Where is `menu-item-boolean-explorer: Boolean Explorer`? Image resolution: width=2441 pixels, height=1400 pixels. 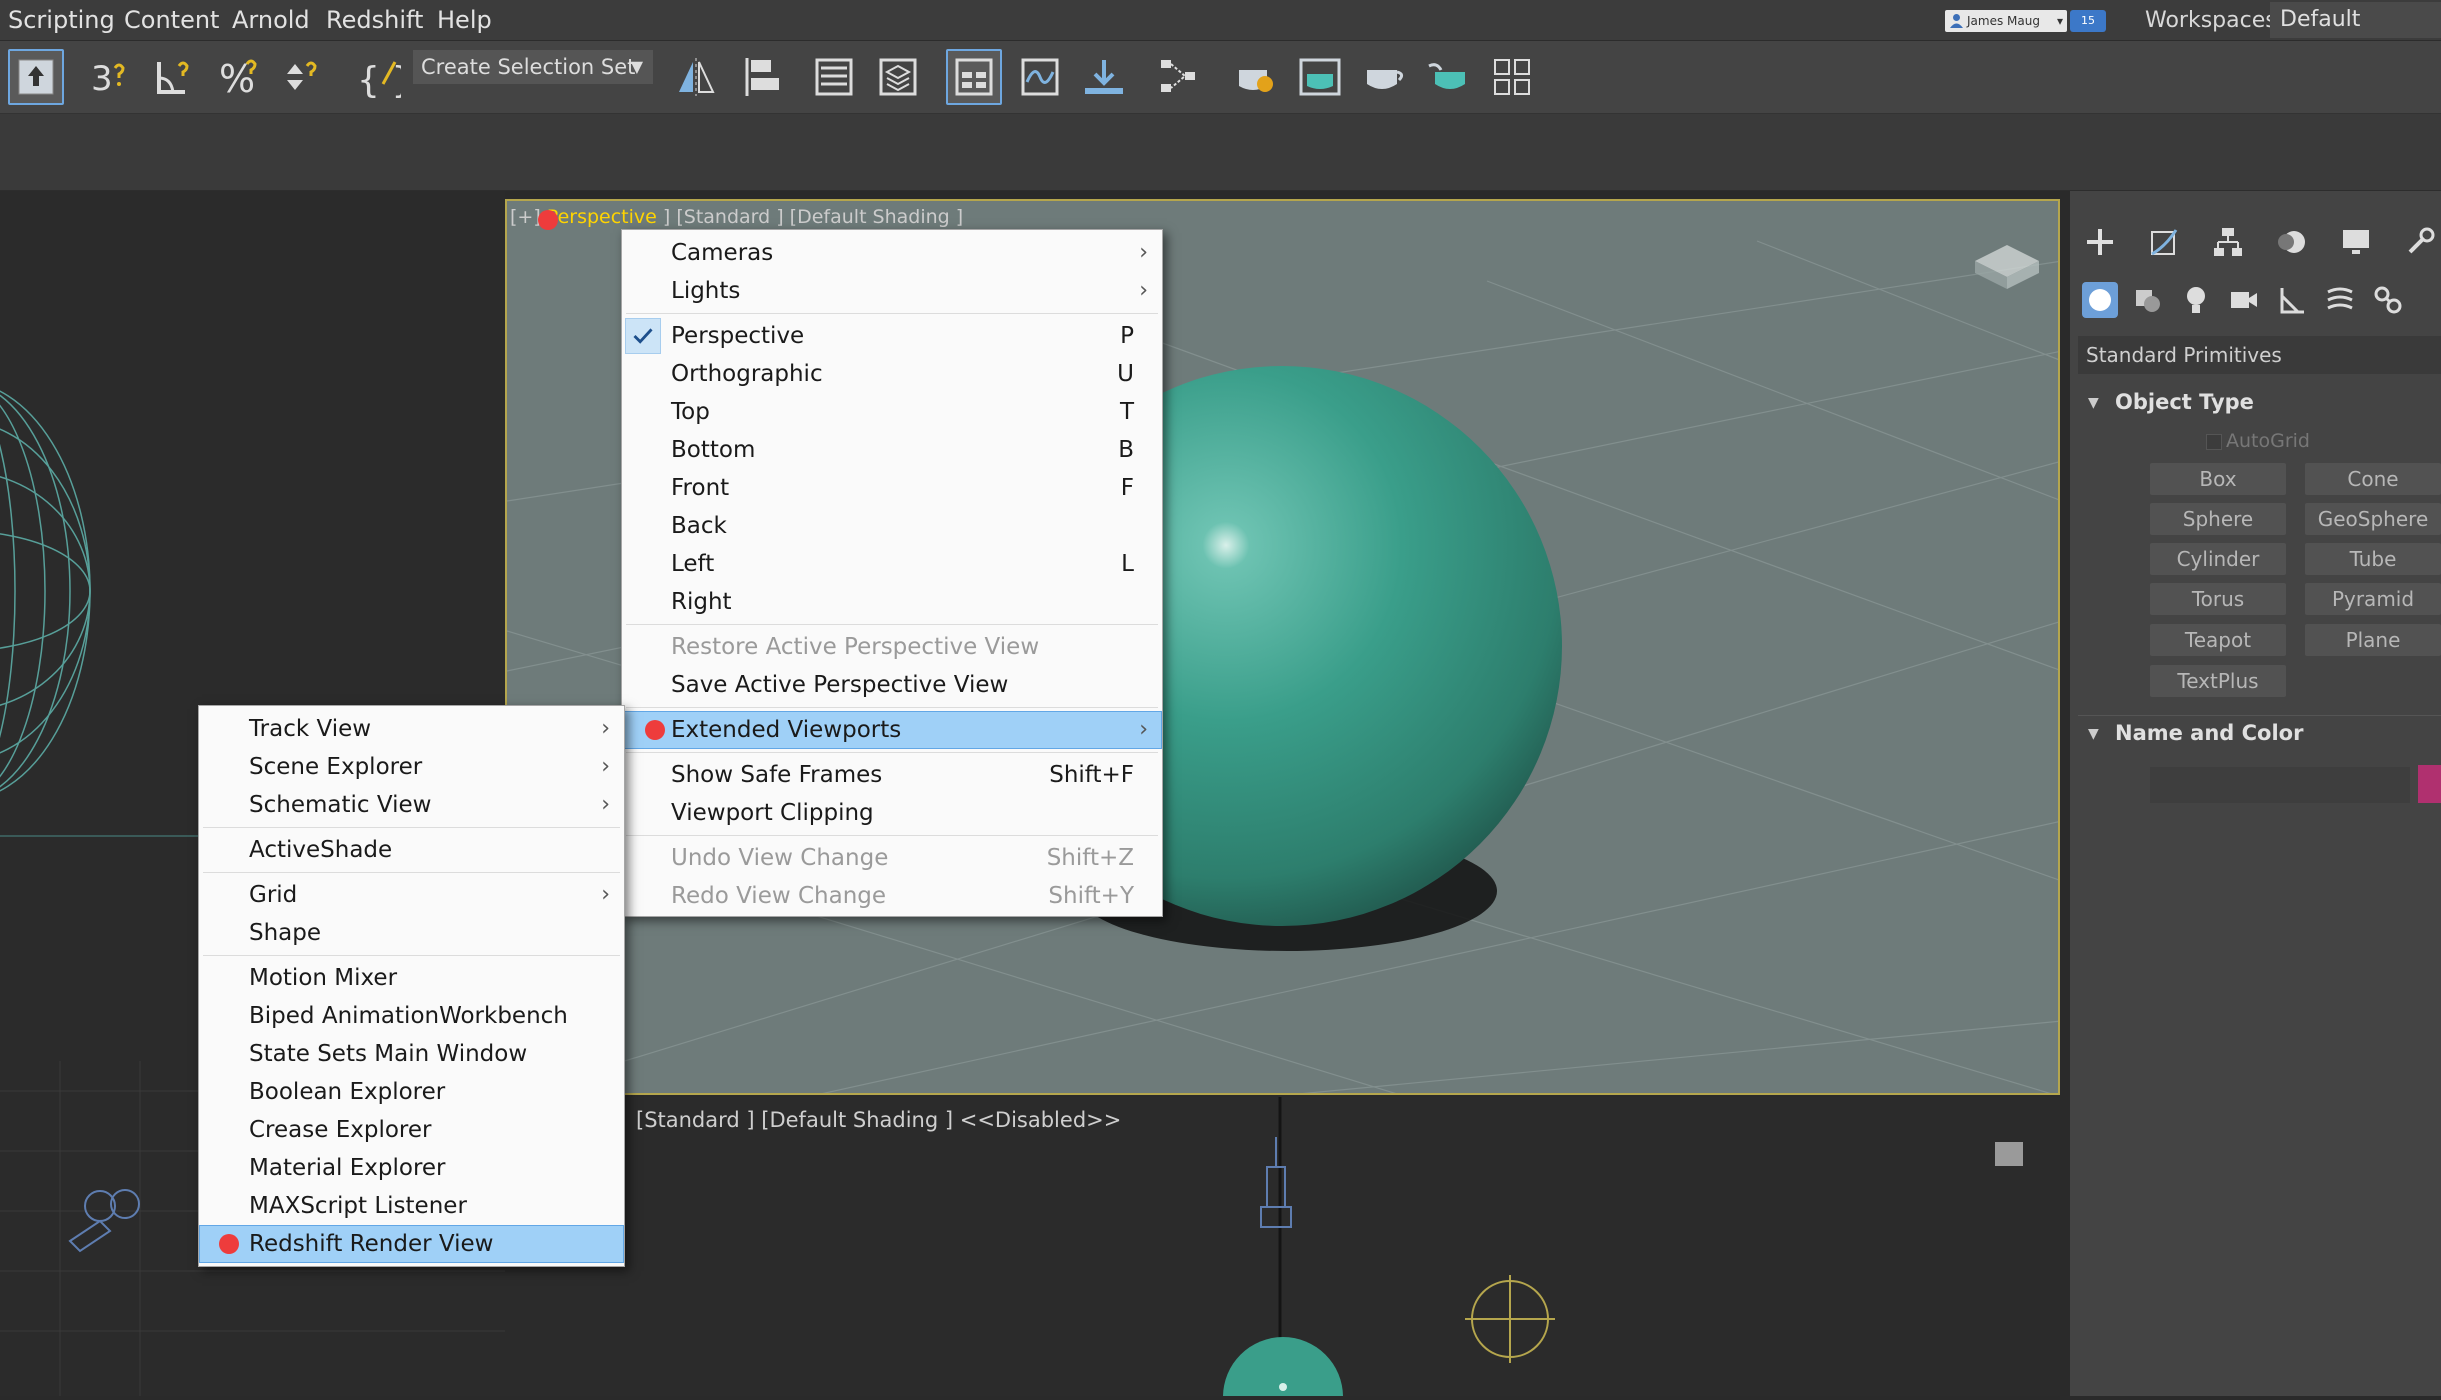
menu-item-boolean-explorer: Boolean Explorer is located at coordinates (411, 1092).